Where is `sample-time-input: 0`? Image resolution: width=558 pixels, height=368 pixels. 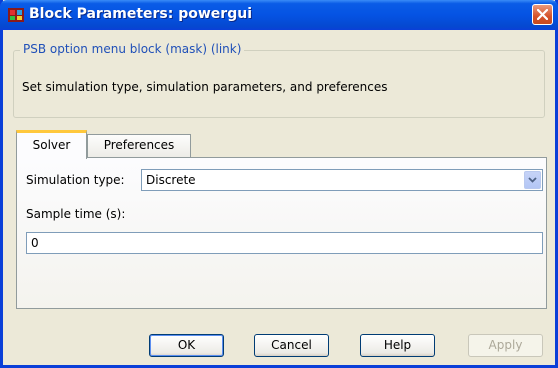
sample-time-input: 0 is located at coordinates (284, 243).